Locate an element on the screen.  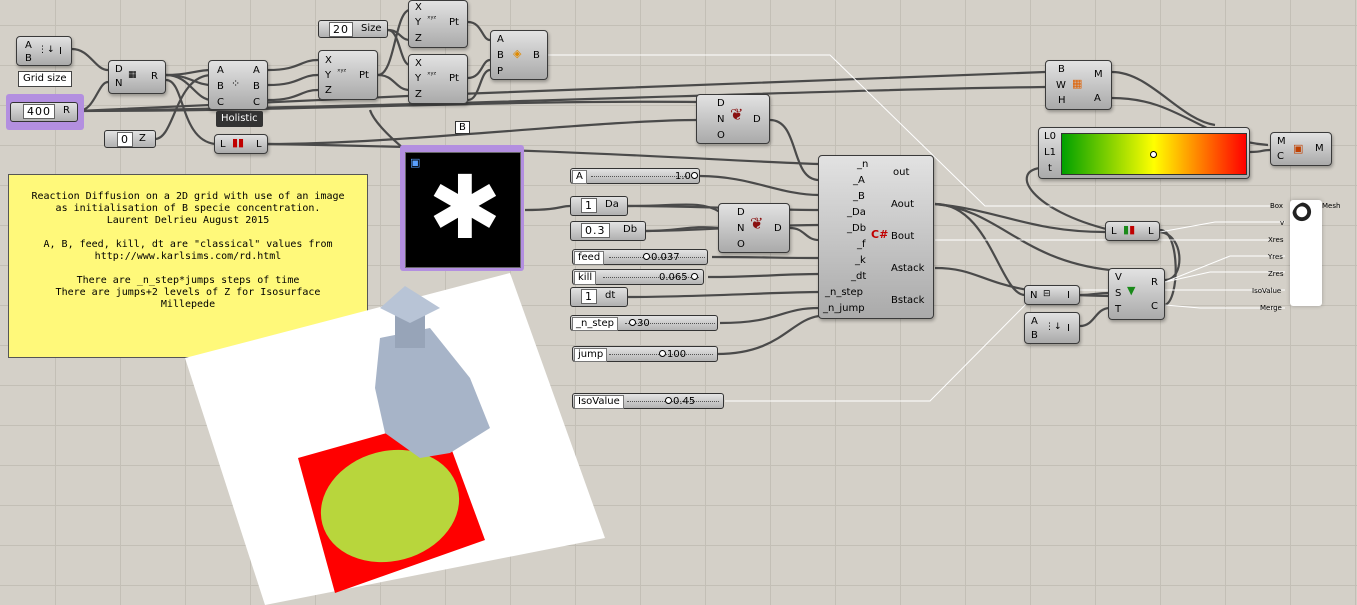
slider-isovalue: IsoValue 0.45 is located at coordinates (648, 401).